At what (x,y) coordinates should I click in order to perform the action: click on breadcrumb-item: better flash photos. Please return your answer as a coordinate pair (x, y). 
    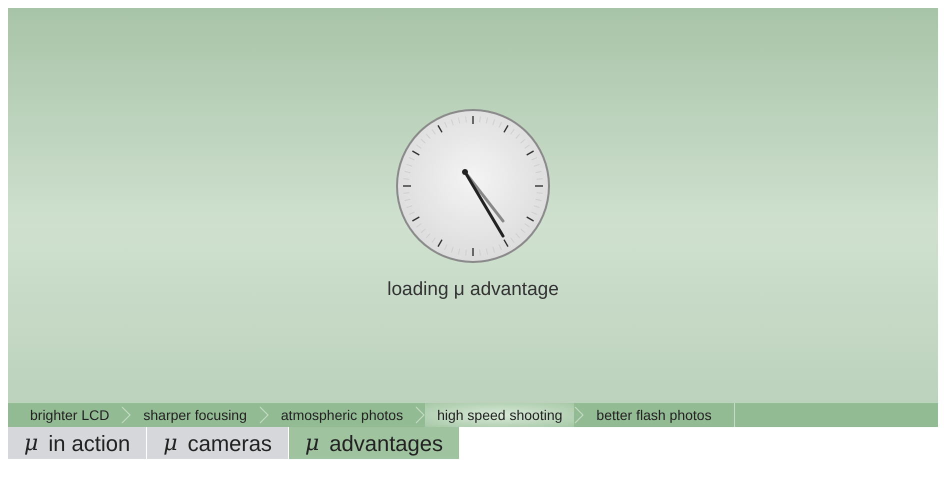
    Looking at the image, I should click on (654, 415).